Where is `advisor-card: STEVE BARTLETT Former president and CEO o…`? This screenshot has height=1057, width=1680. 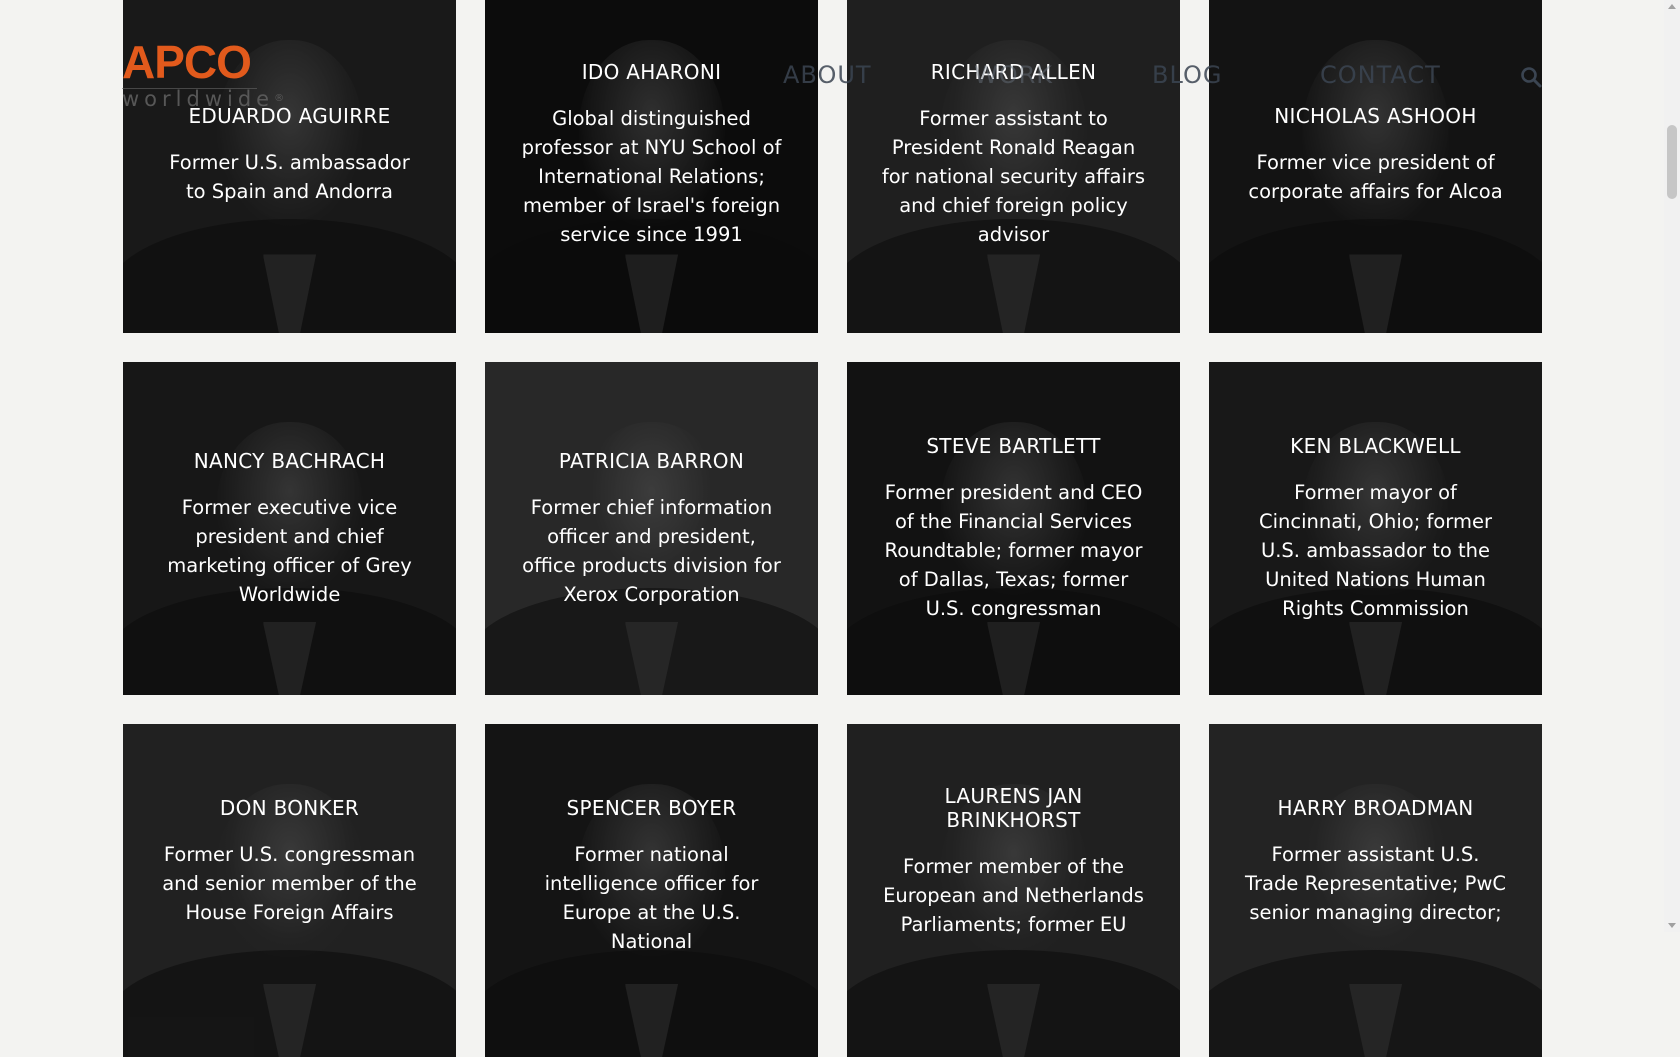
advisor-card: STEVE BARTLETT Former president and CEO o… is located at coordinates (1013, 528).